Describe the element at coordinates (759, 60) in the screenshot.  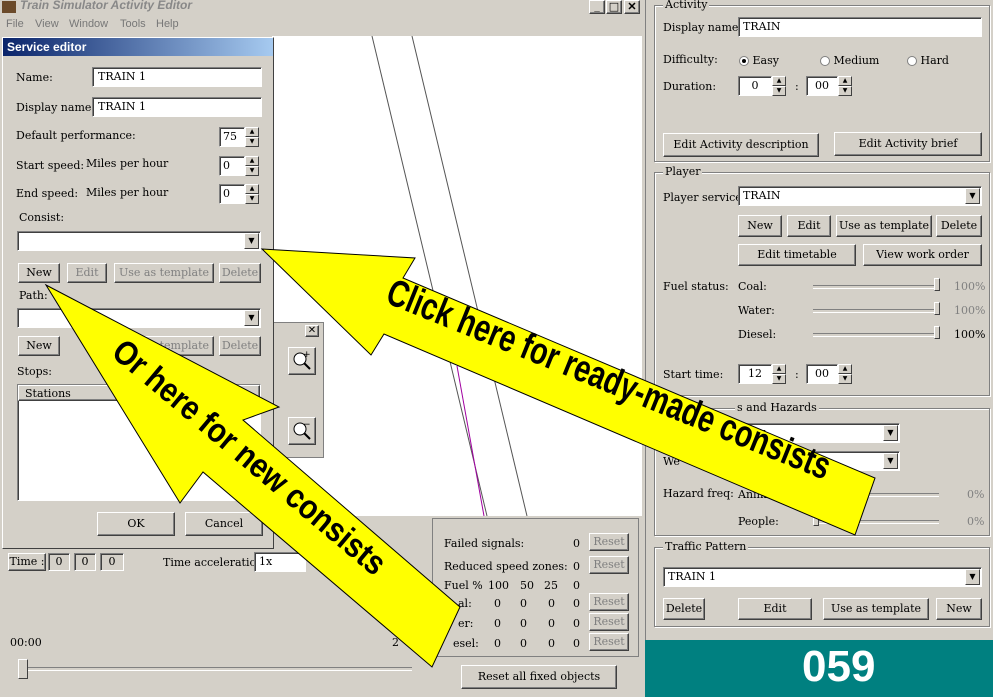
I see `difficulty-easy-radio: Easy` at that location.